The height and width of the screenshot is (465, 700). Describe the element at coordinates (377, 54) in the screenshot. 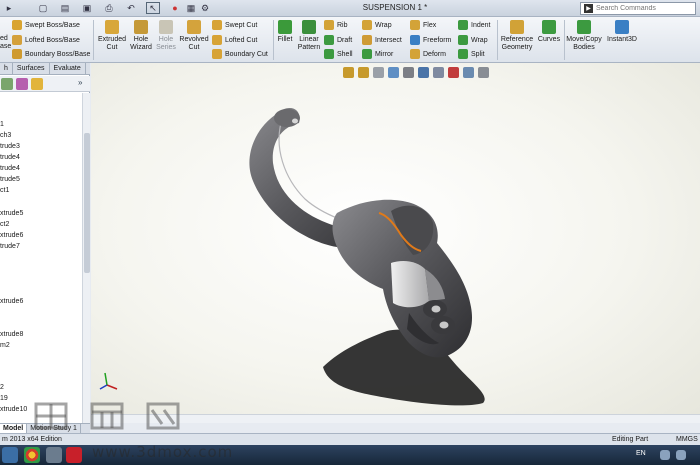

I see `mirror-button: Mirror` at that location.